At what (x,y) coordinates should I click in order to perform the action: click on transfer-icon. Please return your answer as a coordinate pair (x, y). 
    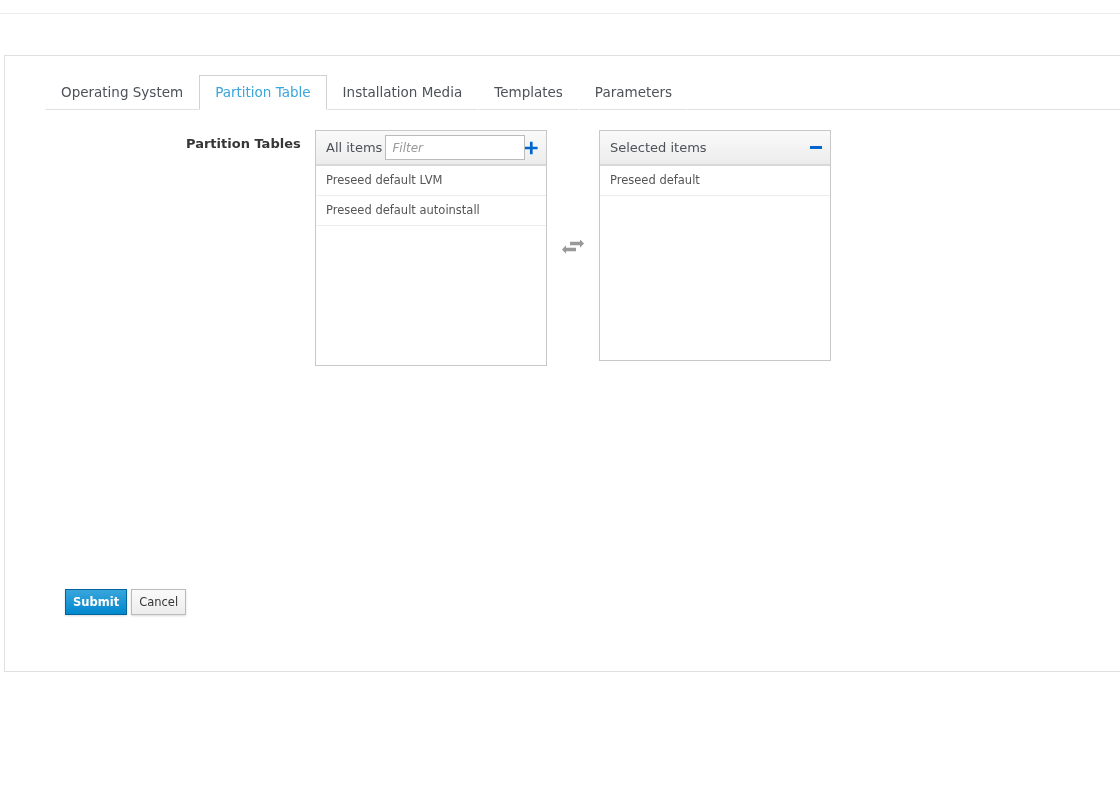
    Looking at the image, I should click on (573, 247).